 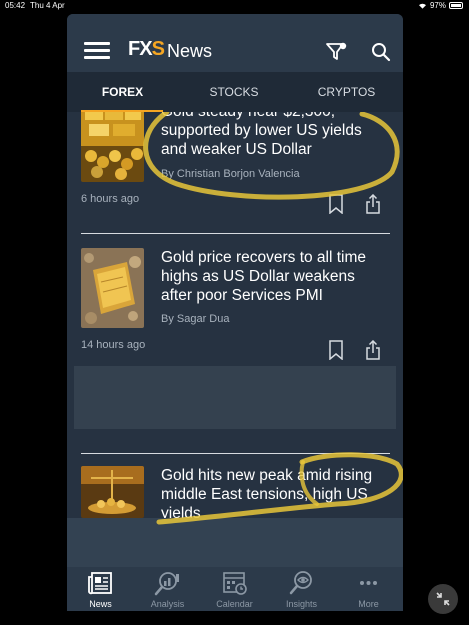 What do you see at coordinates (146, 49) in the screenshot?
I see `fxs-logo: FXS` at bounding box center [146, 49].